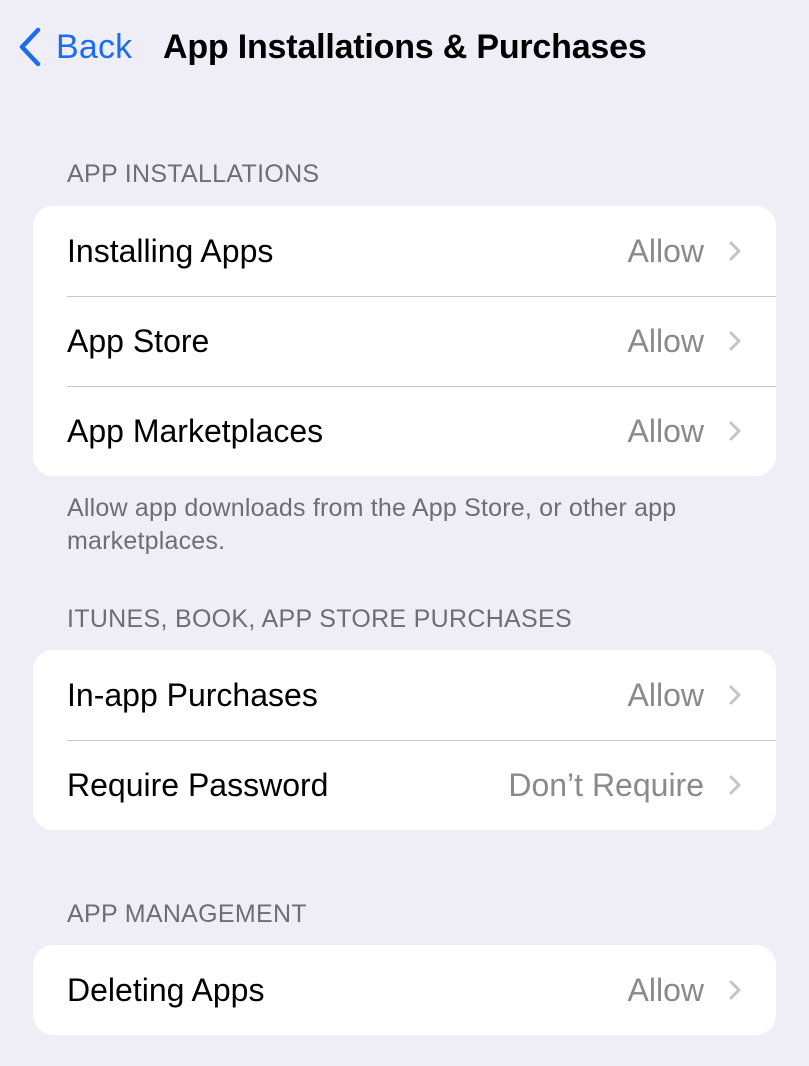 The height and width of the screenshot is (1066, 809). I want to click on row-label: Deleting Apps, so click(166, 989).